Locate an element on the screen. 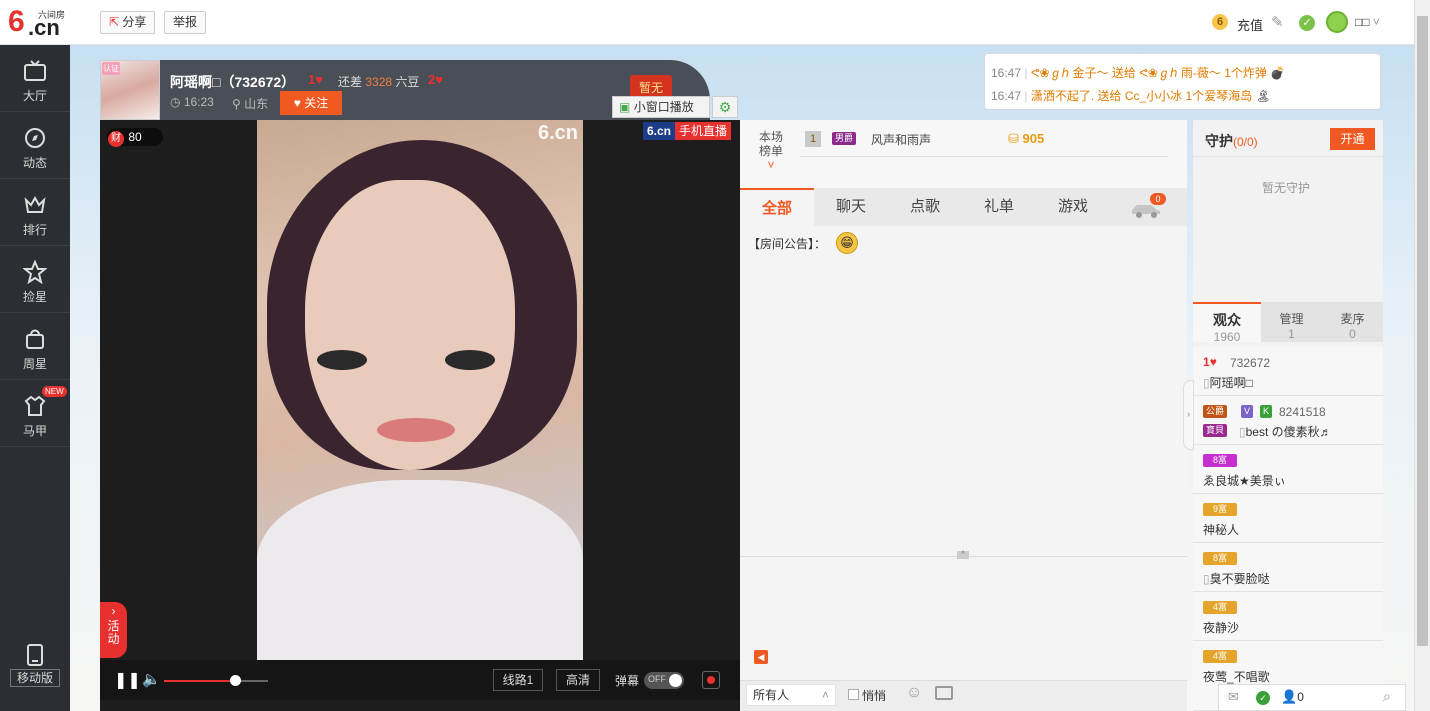  tab-gift-list: 礼单 is located at coordinates (999, 207).